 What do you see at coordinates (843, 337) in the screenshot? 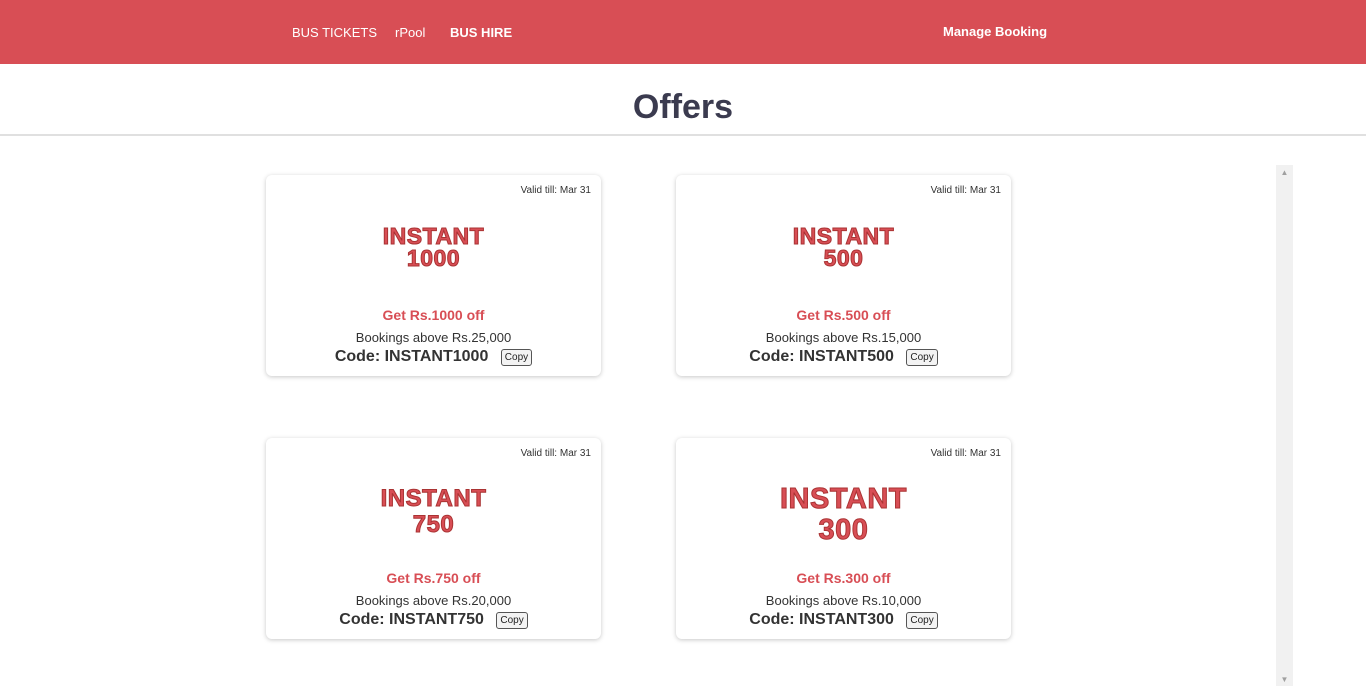
I see `offer-condition: Bookings above Rs.15,000` at bounding box center [843, 337].